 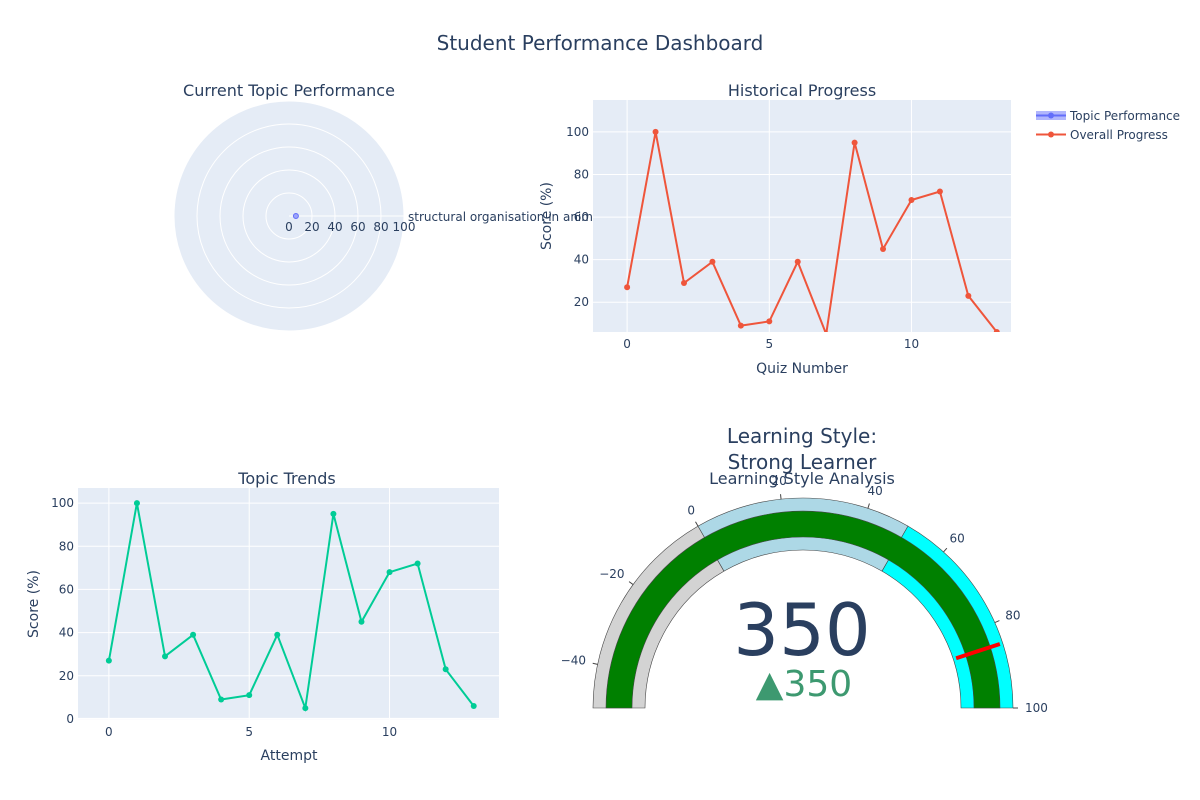 I want to click on gauge-tick-label: 0, so click(x=691, y=511).